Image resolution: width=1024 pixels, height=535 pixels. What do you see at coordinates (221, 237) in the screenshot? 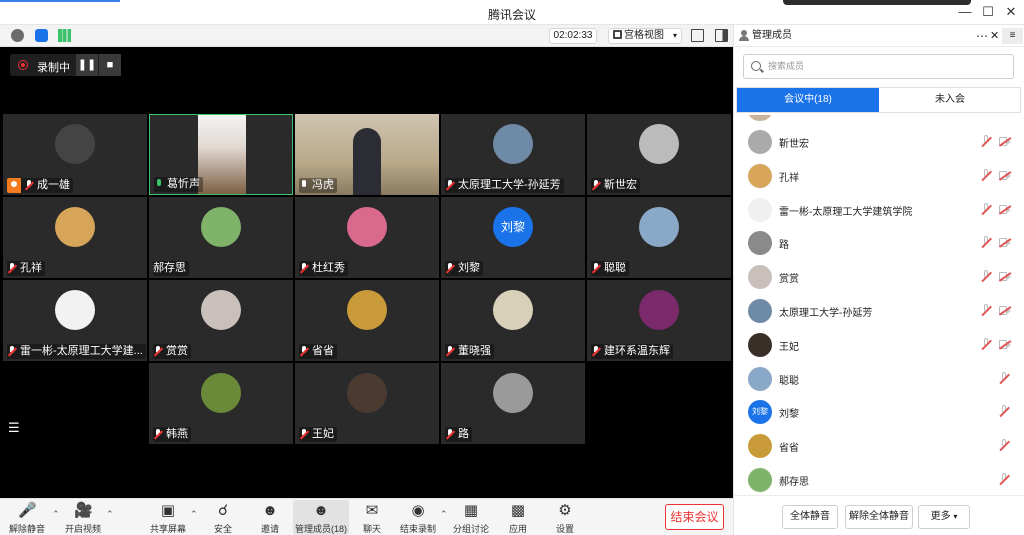
I see `participant-tile: 郝存思` at bounding box center [221, 237].